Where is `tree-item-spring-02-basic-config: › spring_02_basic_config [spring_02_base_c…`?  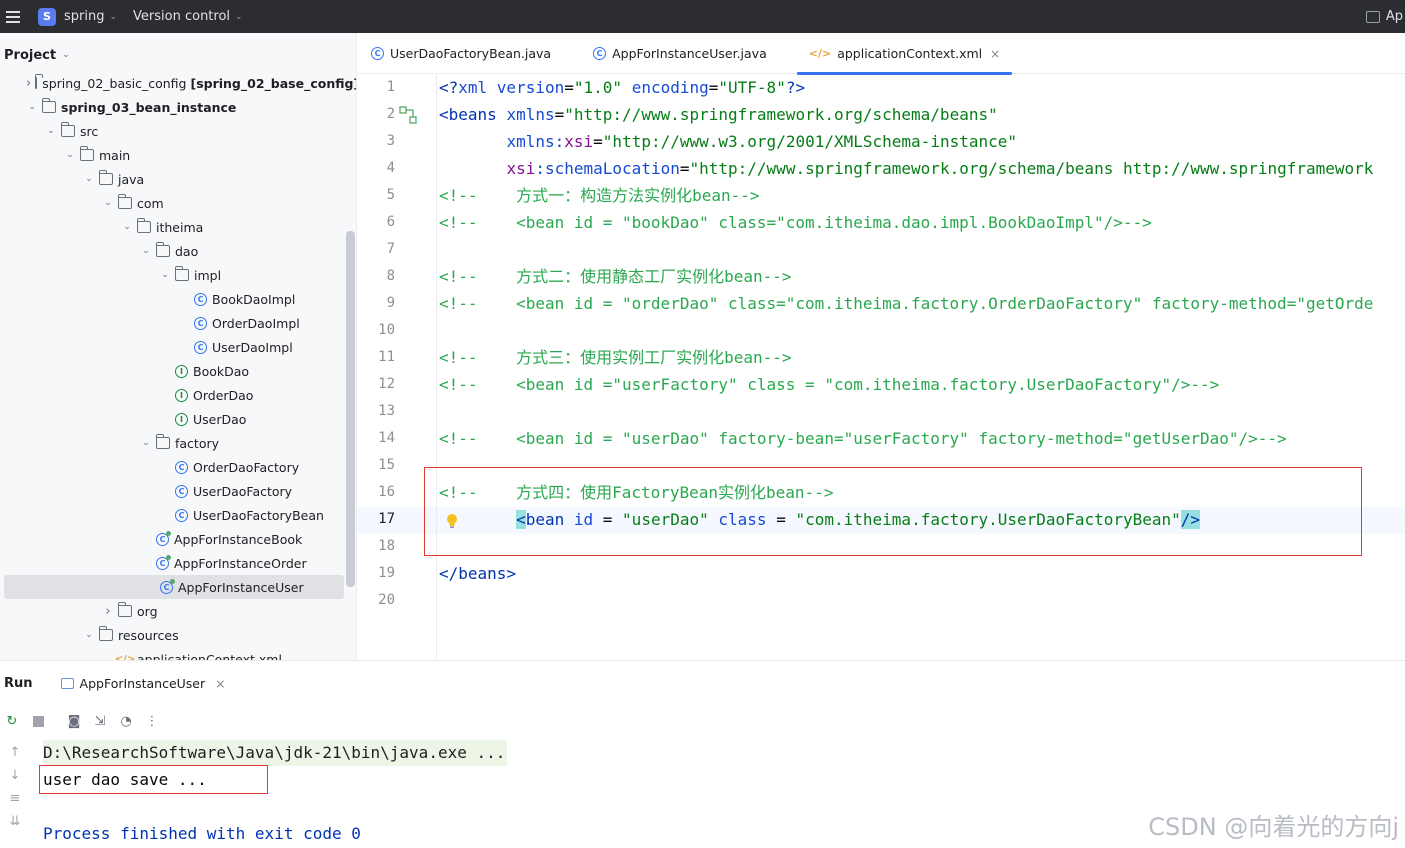
tree-item-spring-02-basic-config: › spring_02_basic_config [spring_02_base_c… is located at coordinates (178, 83).